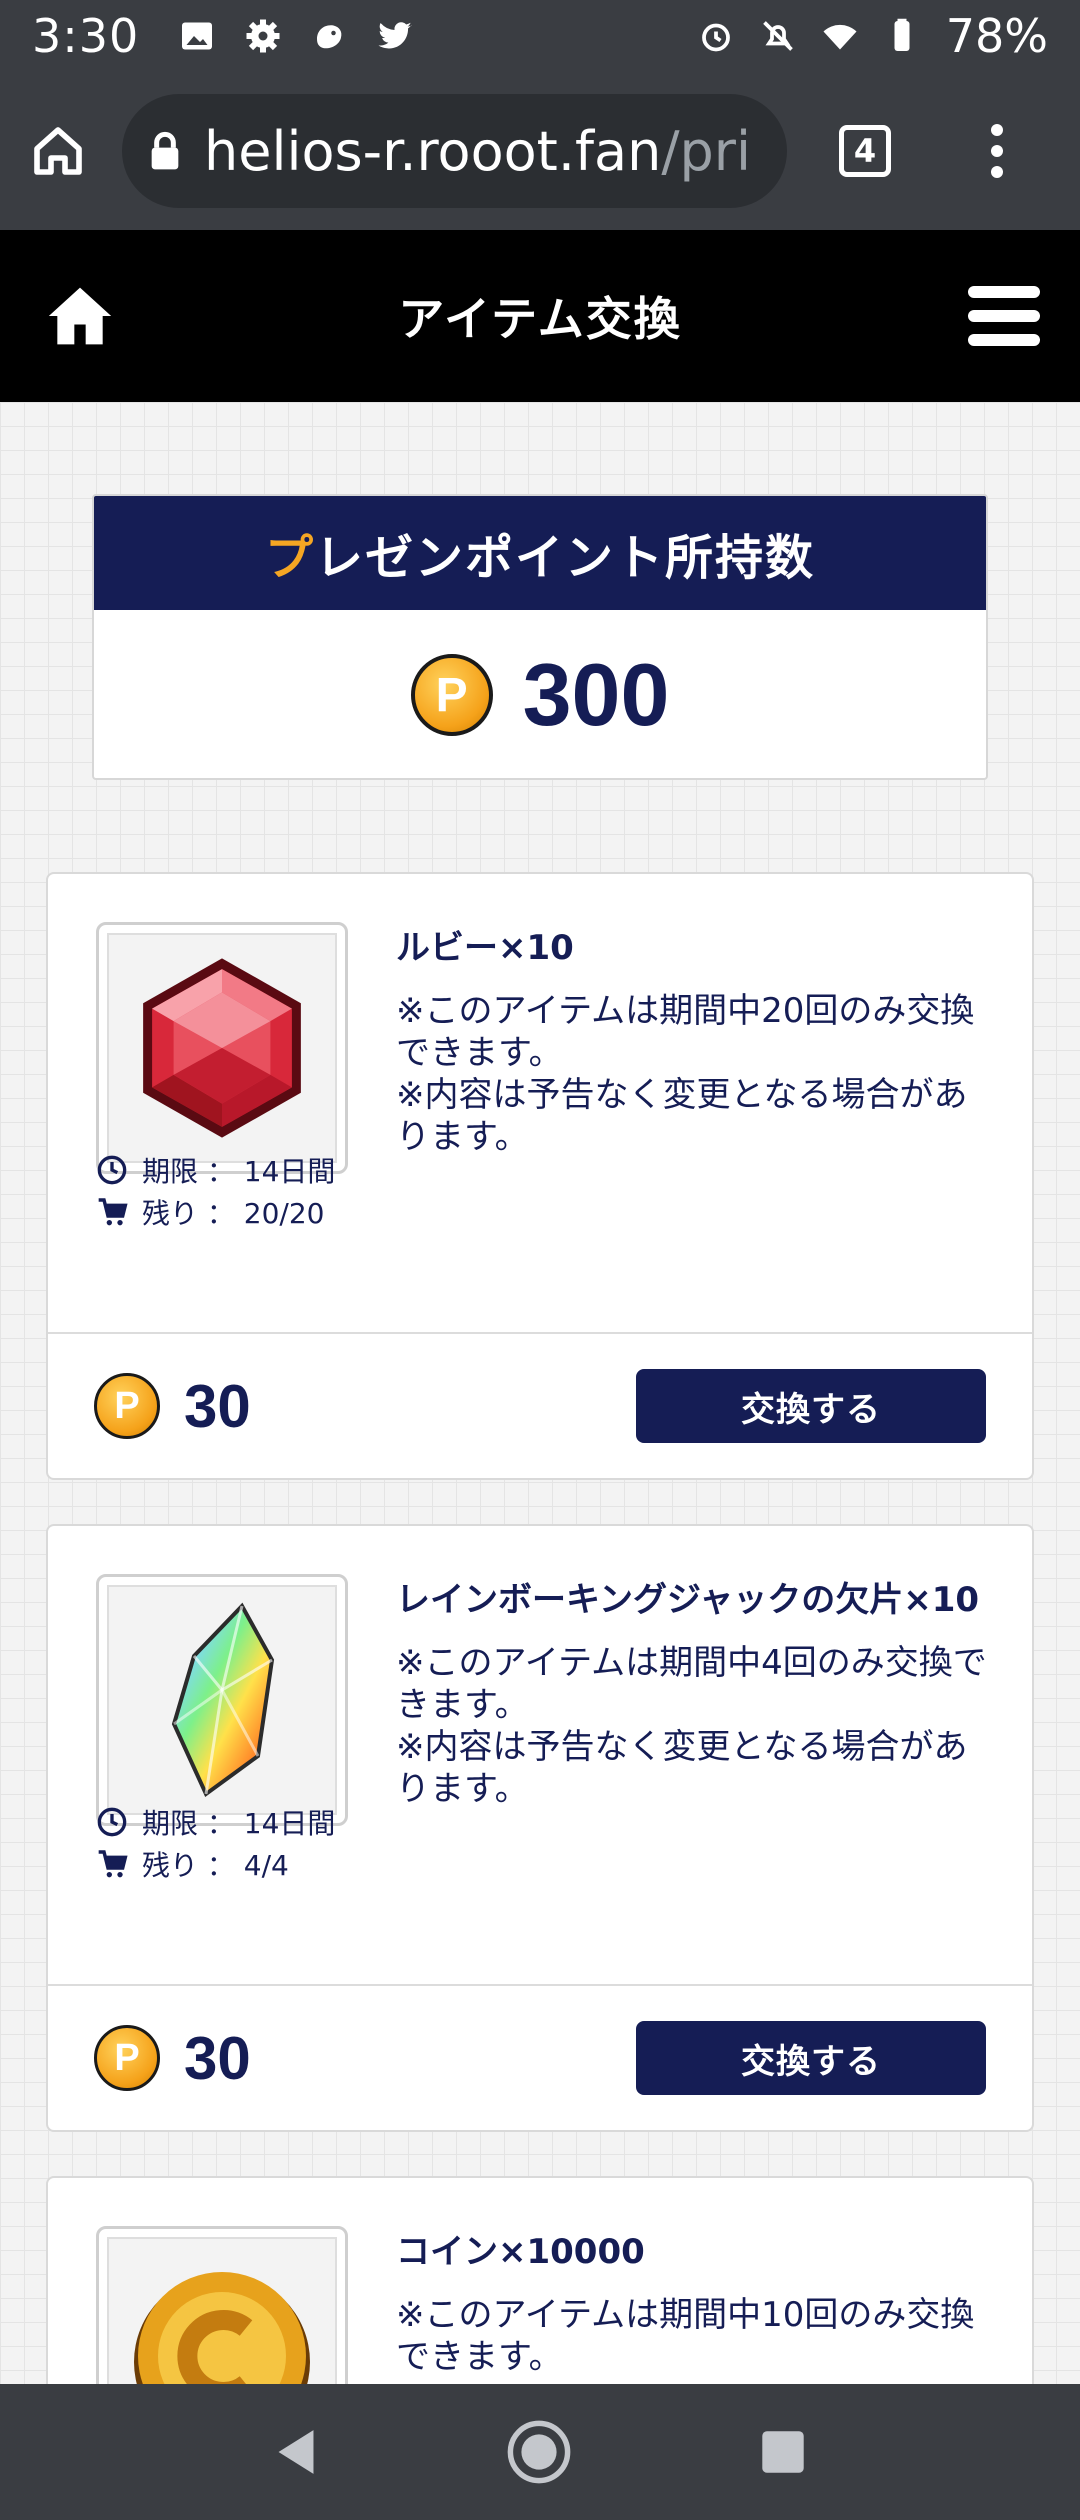  Describe the element at coordinates (540, 36) in the screenshot. I see `status-bar: 3:30 78%` at that location.